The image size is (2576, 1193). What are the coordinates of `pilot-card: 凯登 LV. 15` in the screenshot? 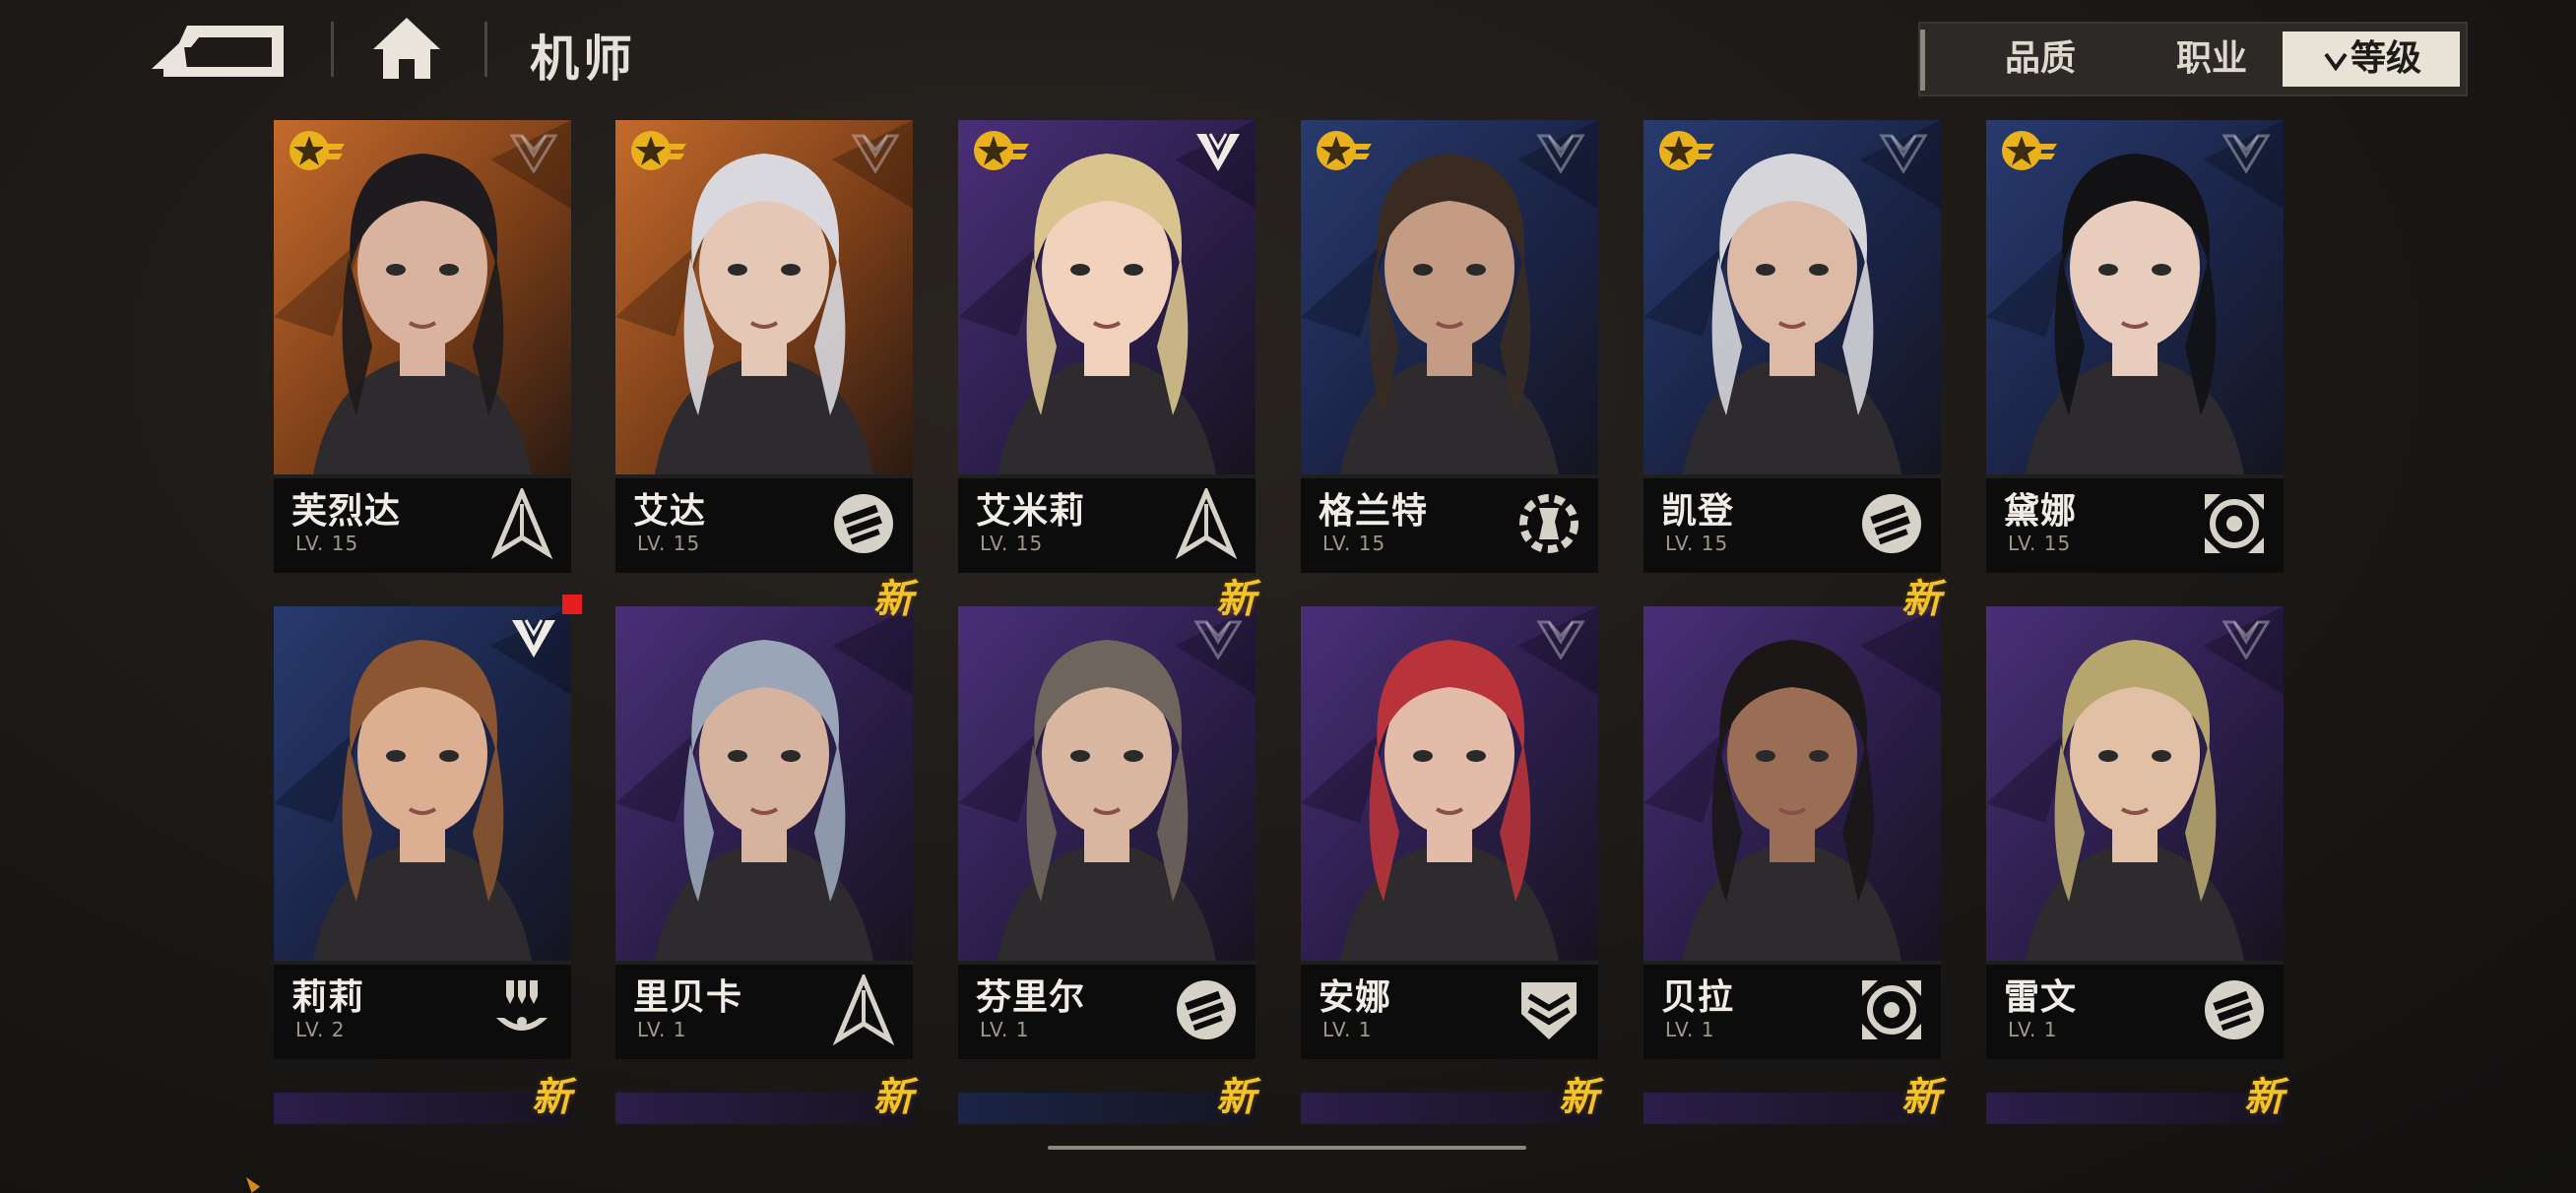 It's located at (1792, 346).